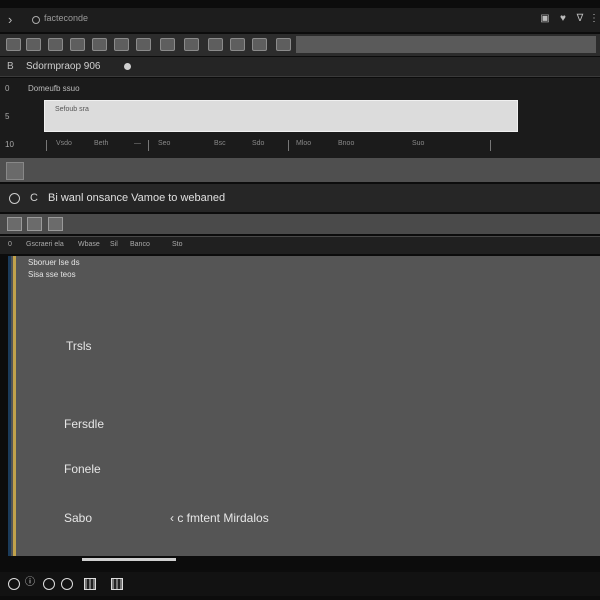 Image resolution: width=600 pixels, height=600 pixels. I want to click on content-line: Sisa sse teos, so click(52, 274).